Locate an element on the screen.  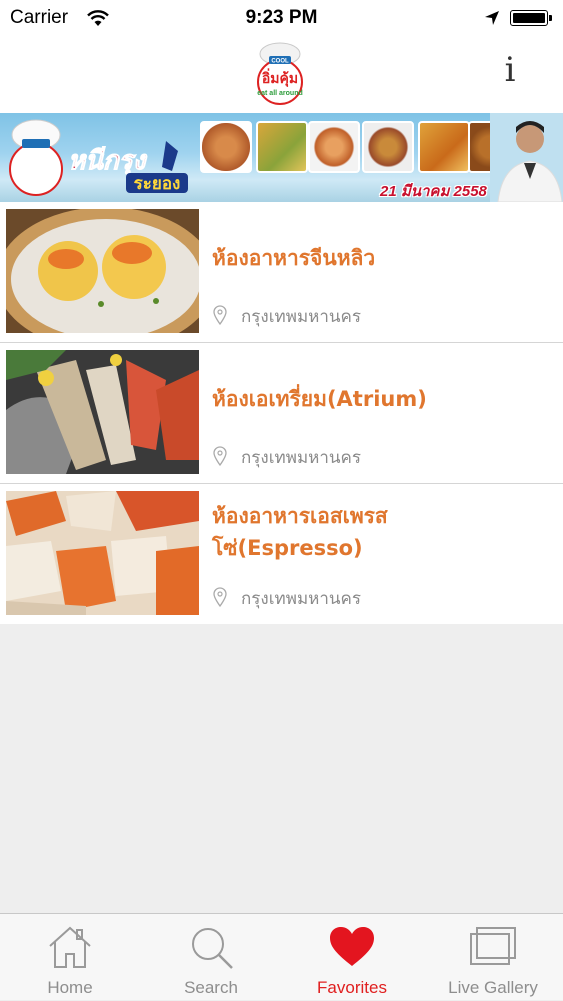
svg-text: อิ่มคุ้ม is located at coordinates (279, 77).